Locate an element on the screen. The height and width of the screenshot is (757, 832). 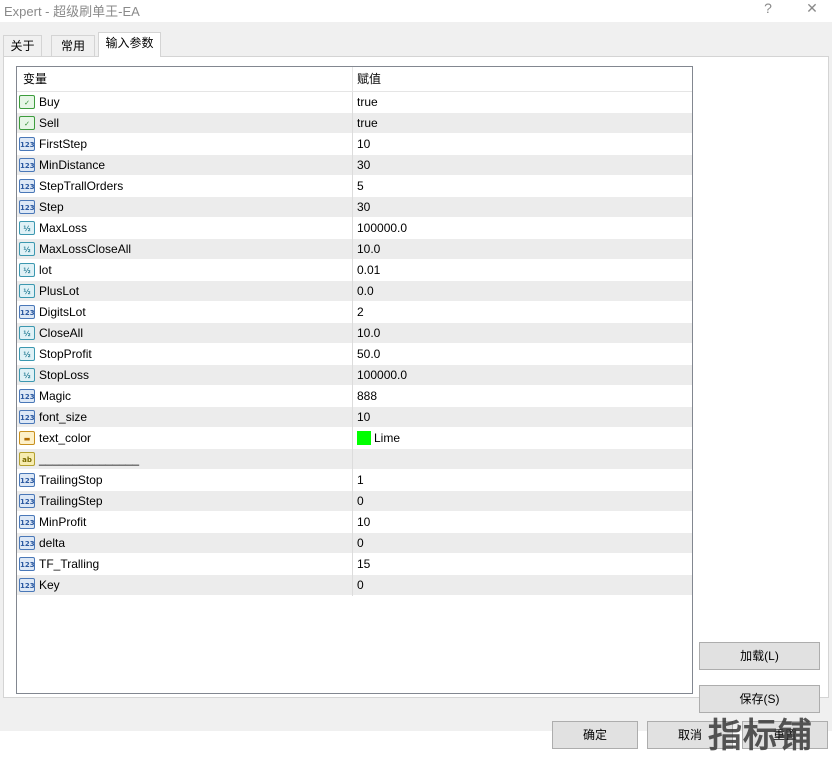
color-swatch is located at coordinates (364, 438).